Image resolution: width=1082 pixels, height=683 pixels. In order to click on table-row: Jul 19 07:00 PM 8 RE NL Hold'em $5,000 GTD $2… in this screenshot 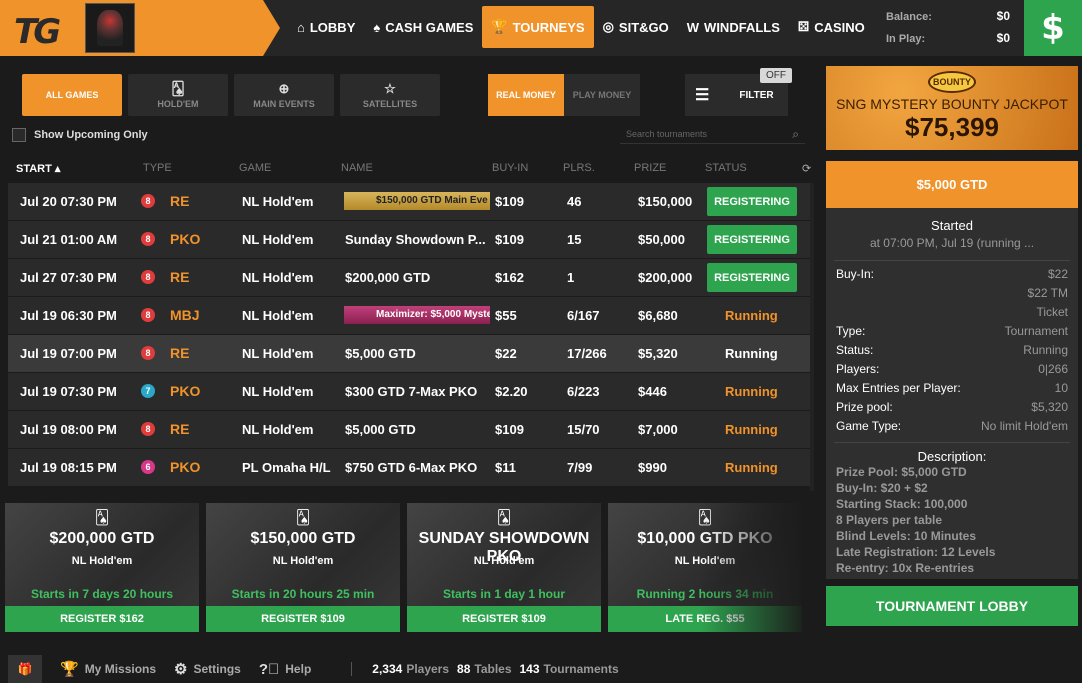, I will do `click(409, 353)`.